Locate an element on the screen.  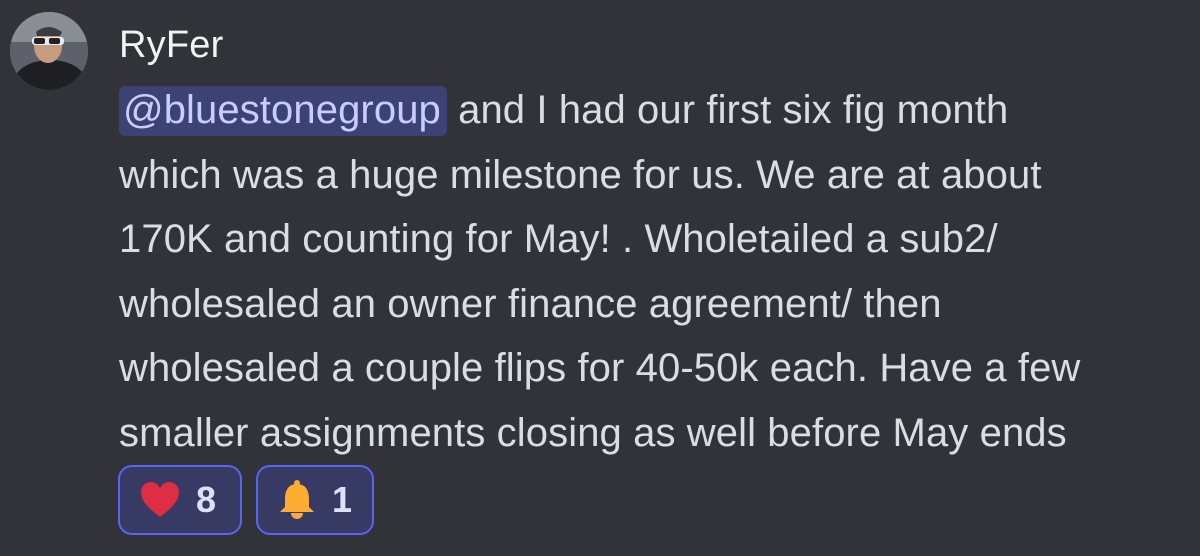
user-avatar is located at coordinates (49, 51).